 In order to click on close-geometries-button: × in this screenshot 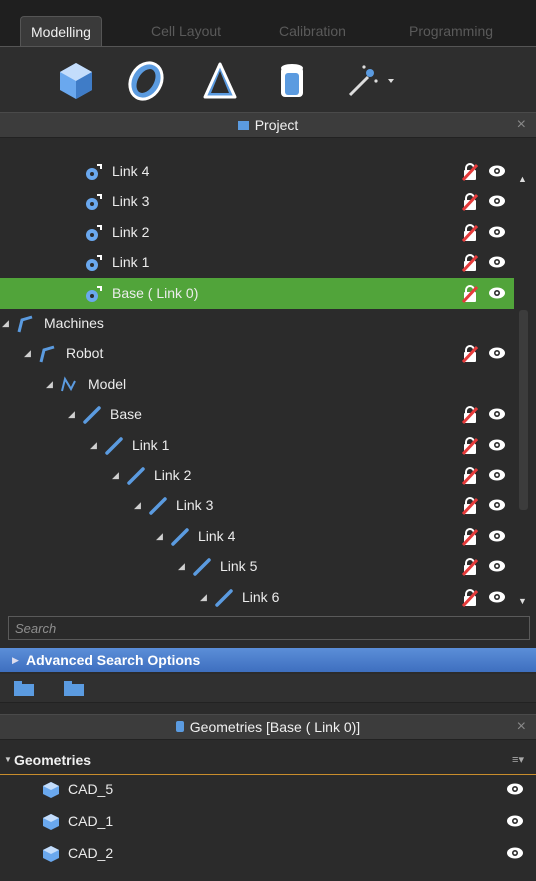, I will do `click(521, 727)`.